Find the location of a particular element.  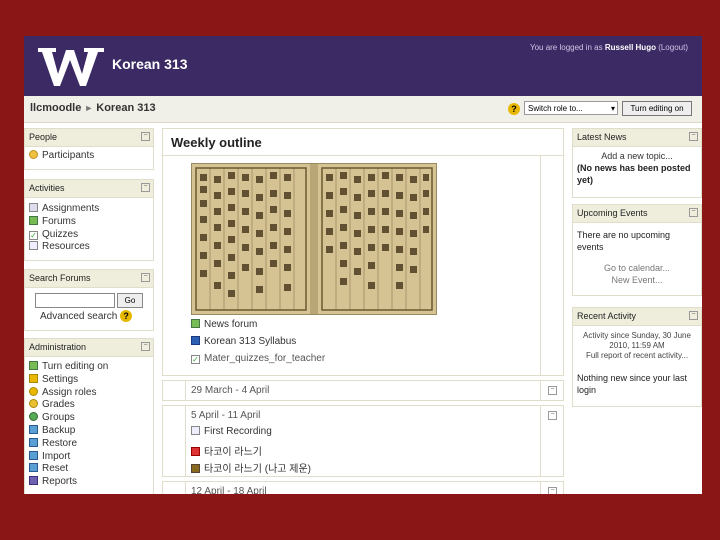

admin-reports: Reports is located at coordinates (89, 482).